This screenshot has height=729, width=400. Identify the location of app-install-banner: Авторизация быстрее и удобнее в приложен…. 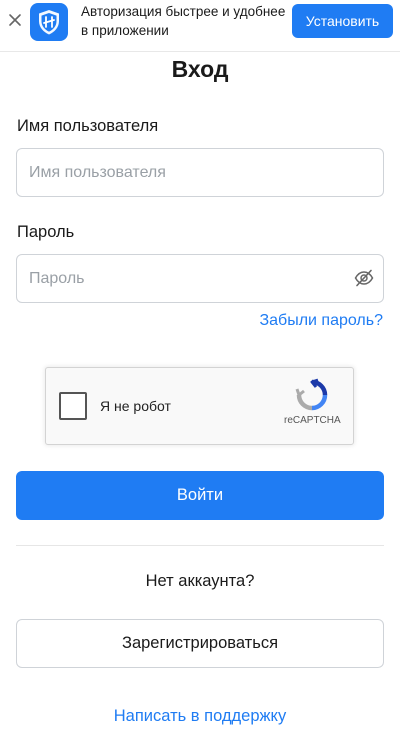
(200, 26).